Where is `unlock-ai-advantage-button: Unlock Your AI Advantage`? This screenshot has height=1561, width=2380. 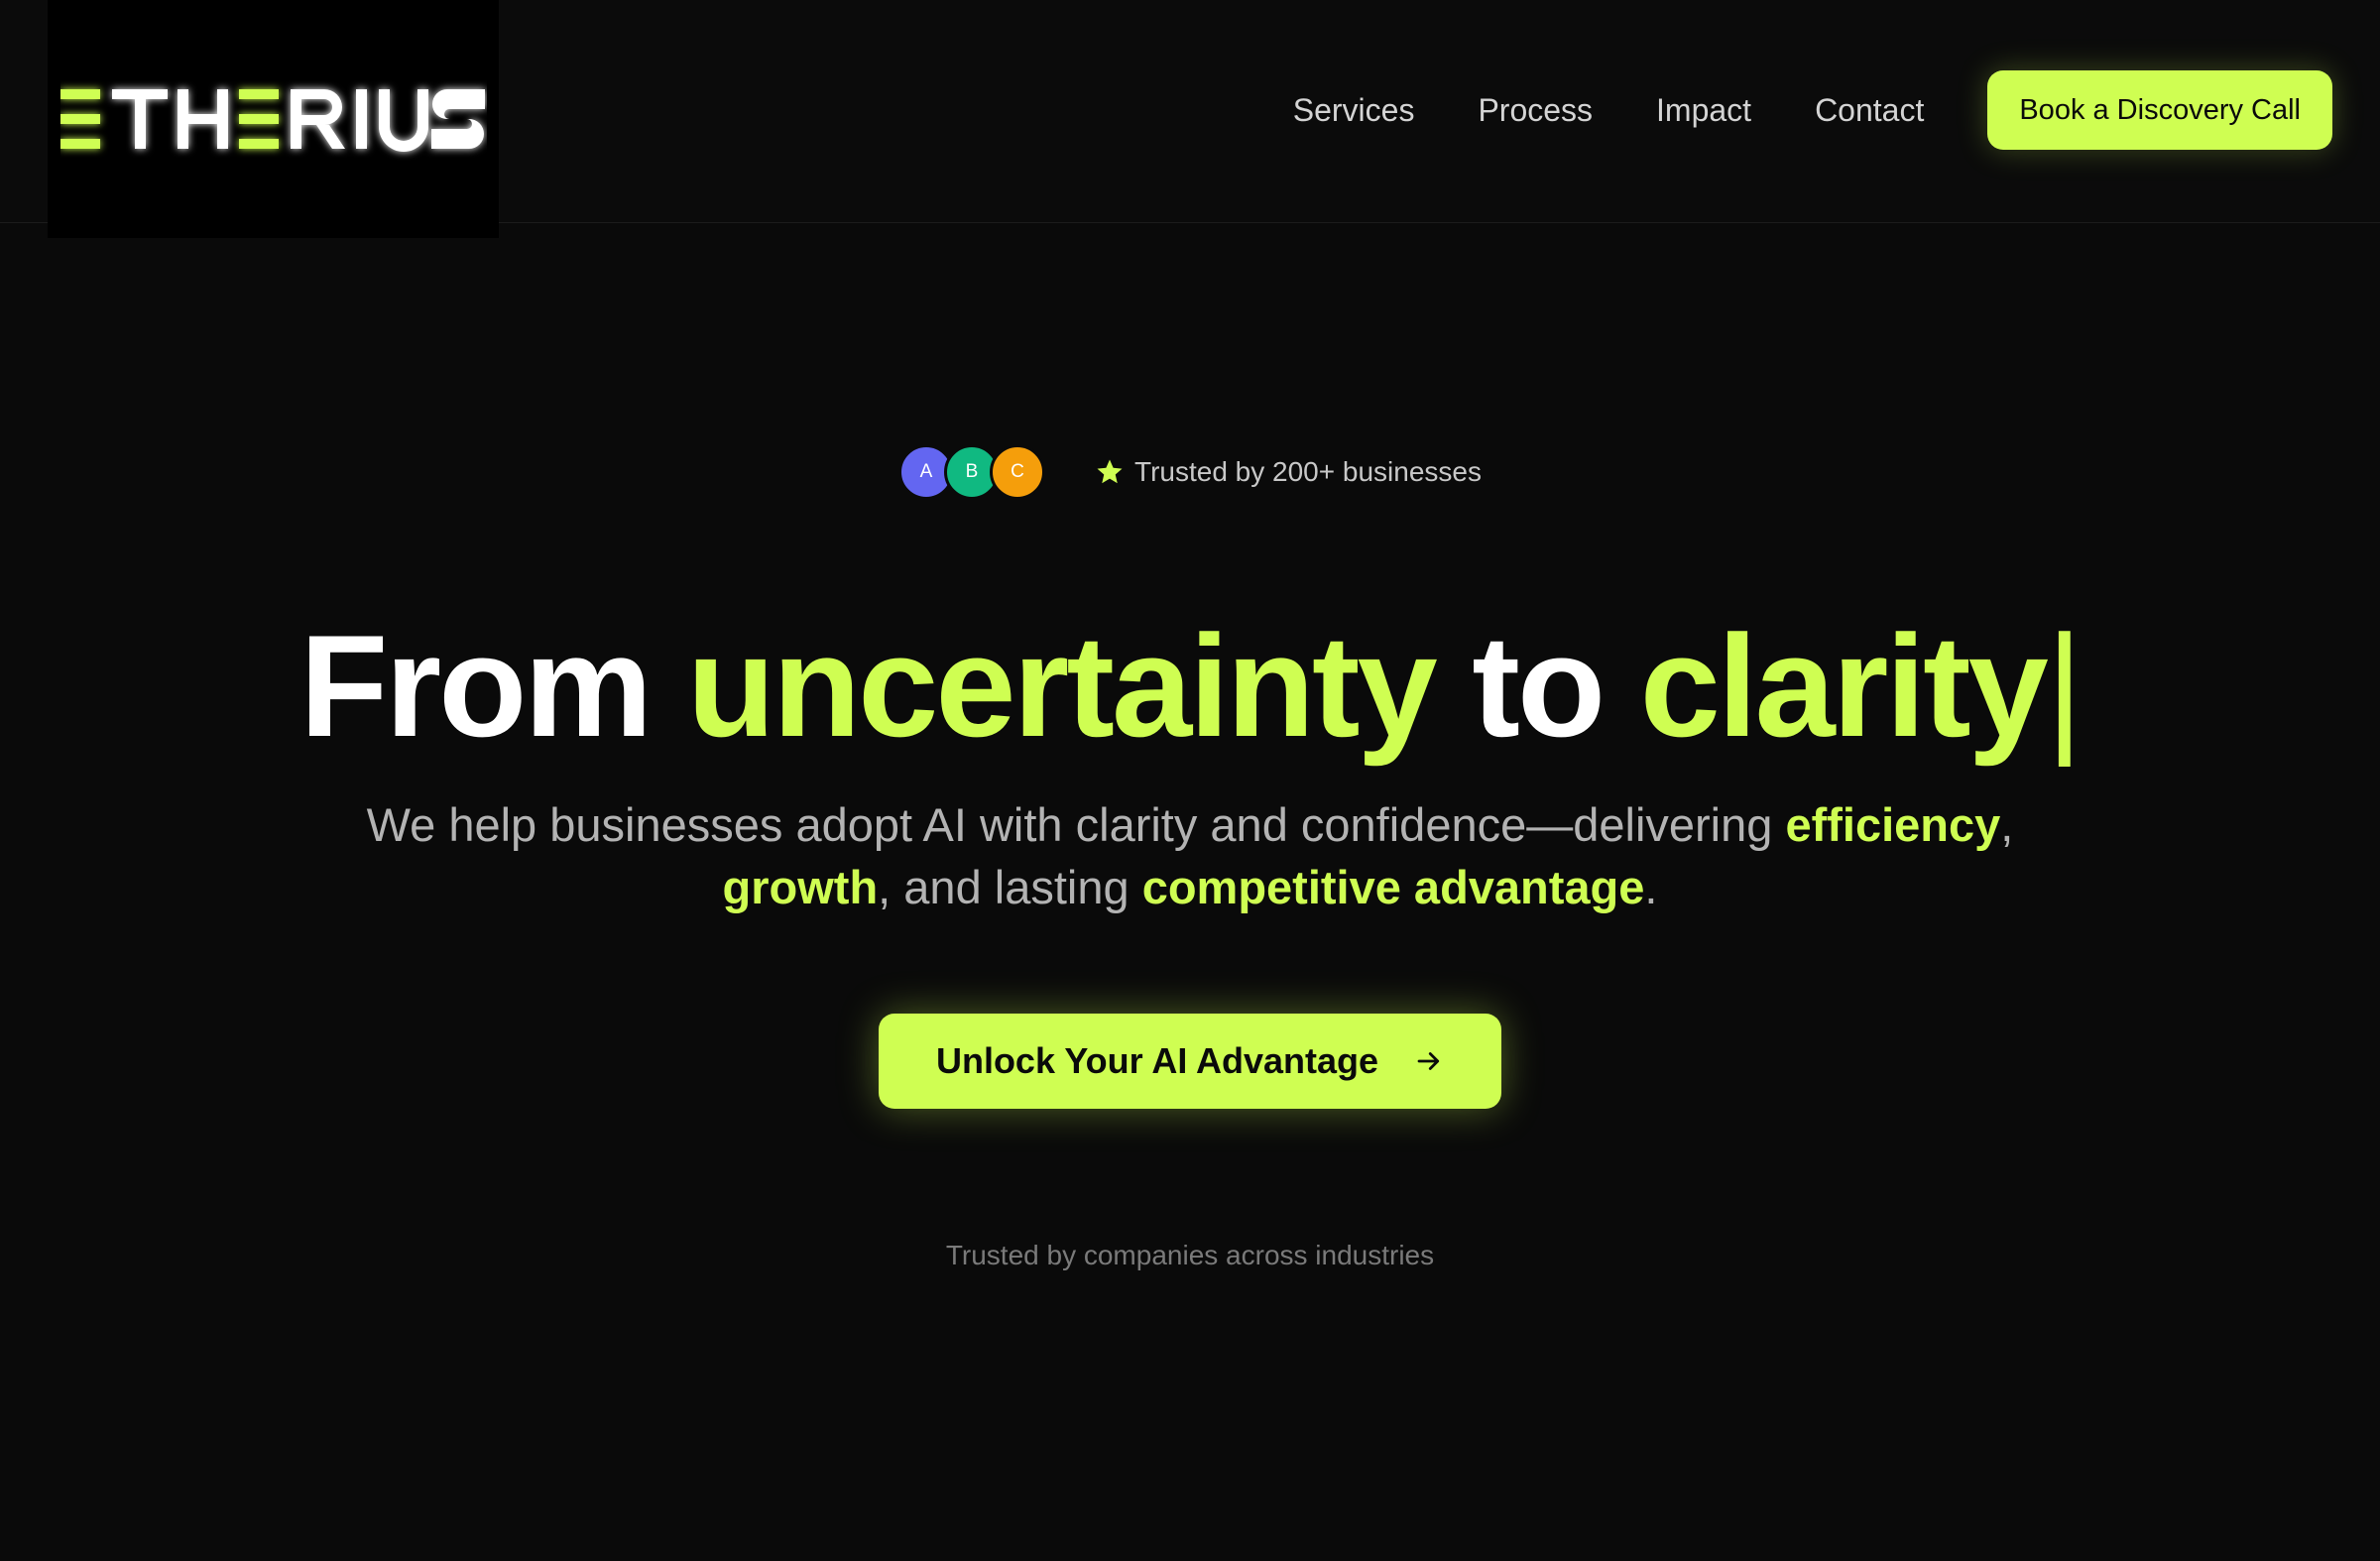
unlock-ai-advantage-button: Unlock Your AI Advantage is located at coordinates (1190, 1061).